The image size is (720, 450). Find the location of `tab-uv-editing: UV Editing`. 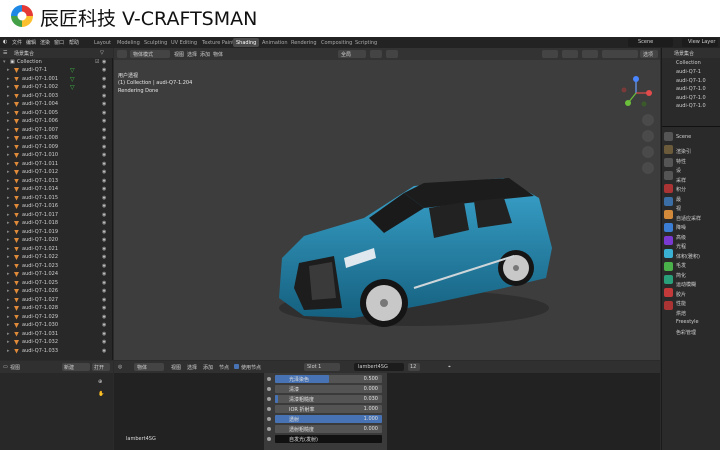

tab-uv-editing: UV Editing is located at coordinates (184, 42).